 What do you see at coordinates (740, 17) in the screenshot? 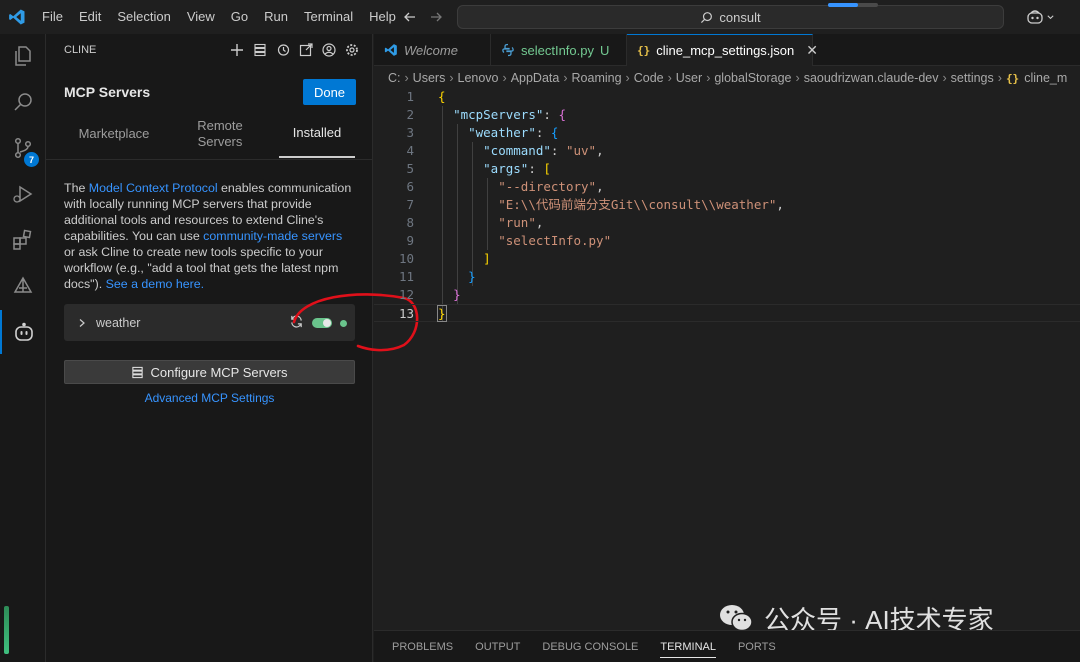
I see `command-center-text: consult` at bounding box center [740, 17].